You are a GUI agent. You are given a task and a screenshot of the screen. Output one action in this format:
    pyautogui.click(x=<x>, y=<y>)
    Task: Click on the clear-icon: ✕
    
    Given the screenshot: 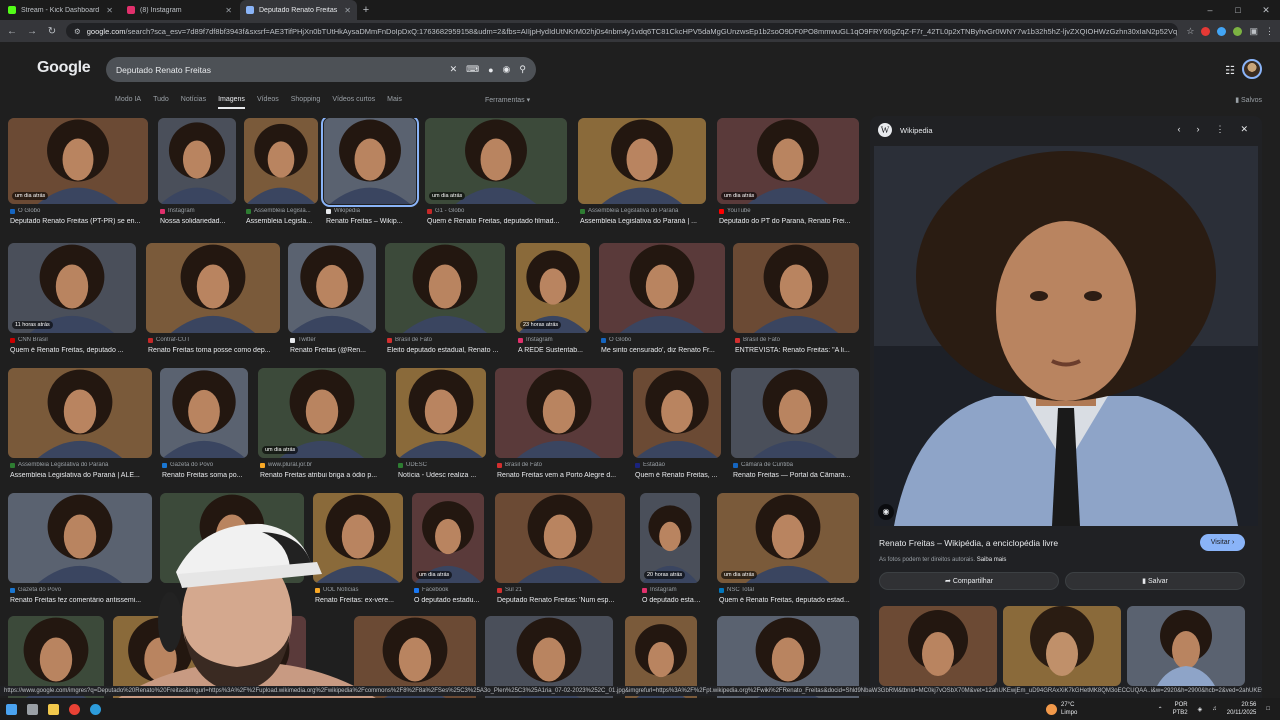 What is the action you would take?
    pyautogui.click(x=454, y=69)
    